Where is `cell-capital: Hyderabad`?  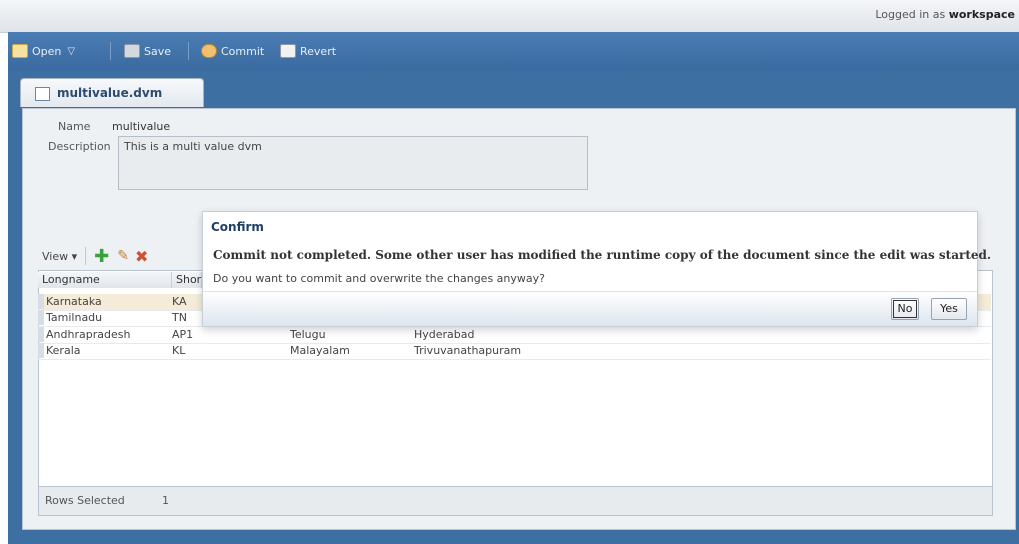 cell-capital: Hyderabad is located at coordinates (444, 334).